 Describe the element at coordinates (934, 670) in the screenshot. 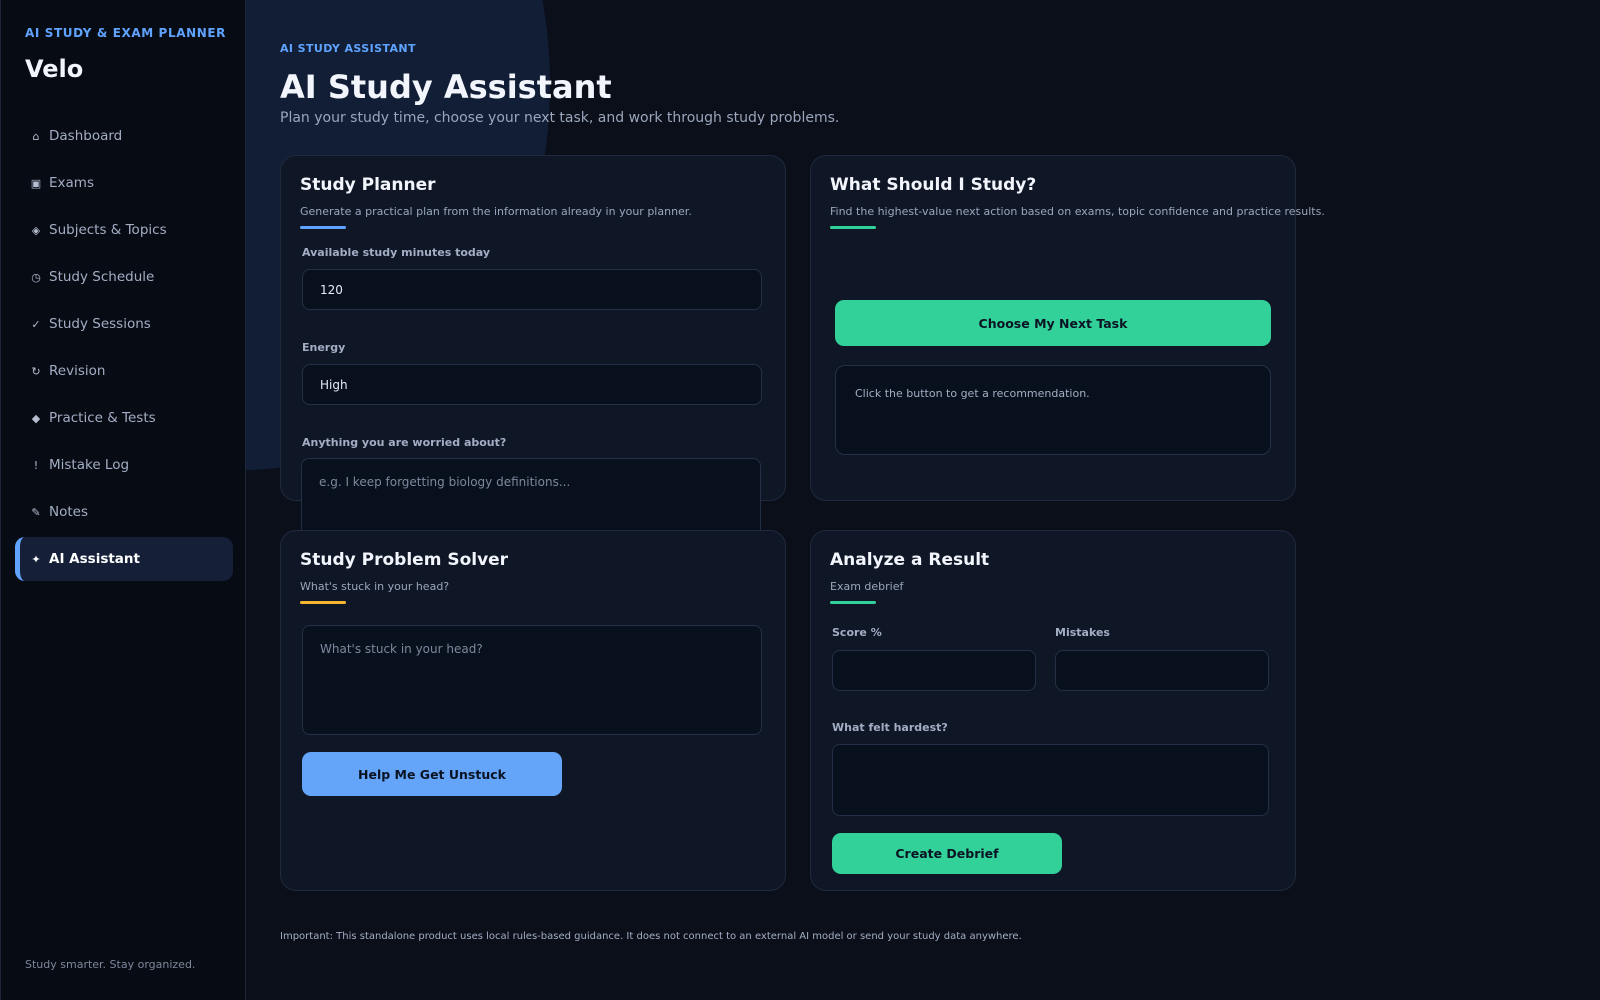

I see `score-input` at that location.